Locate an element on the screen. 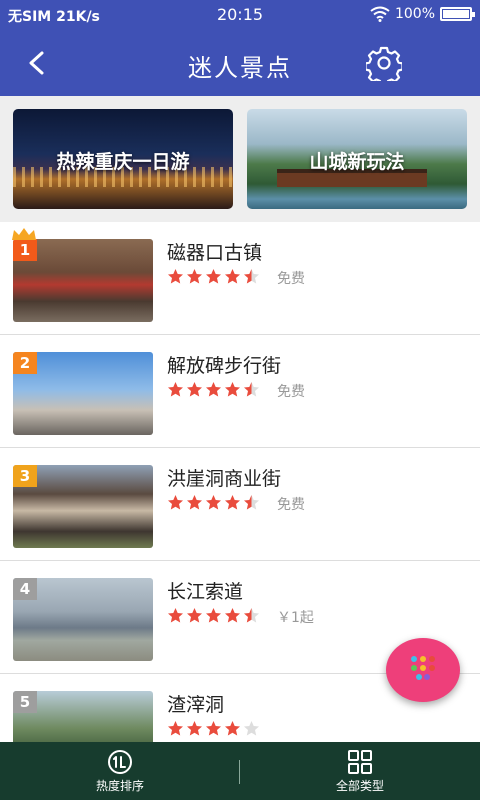 This screenshot has width=480, height=800. attraction-name: 长江索道 is located at coordinates (205, 592).